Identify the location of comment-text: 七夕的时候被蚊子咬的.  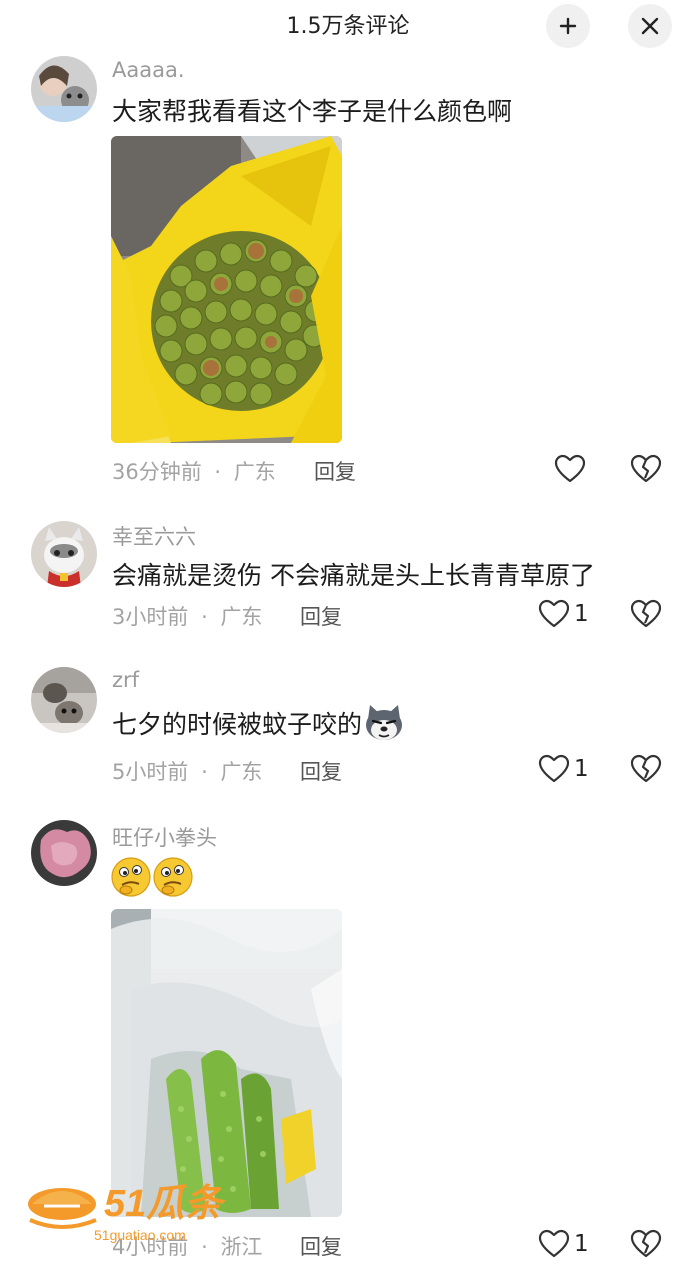
(258, 726).